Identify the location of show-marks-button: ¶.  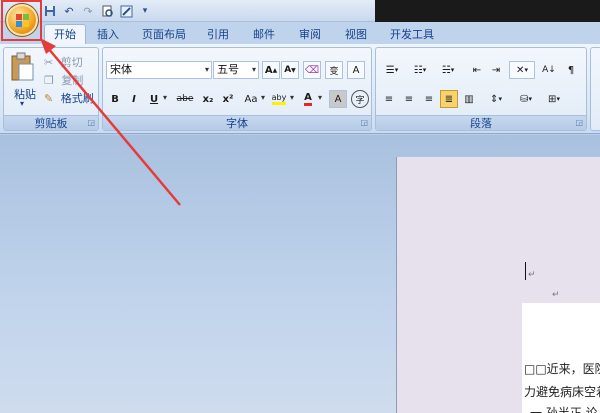
(571, 70).